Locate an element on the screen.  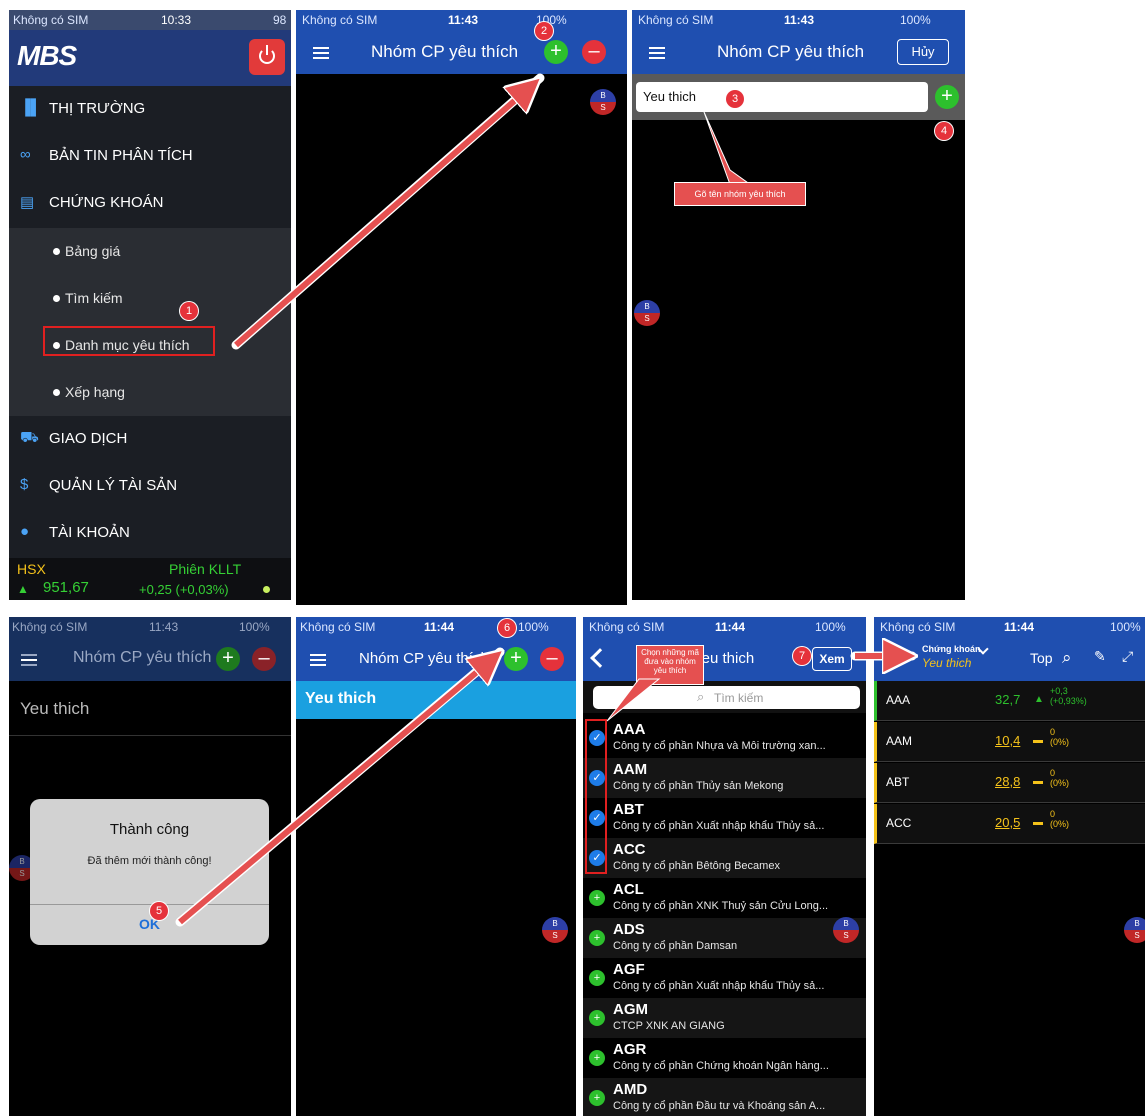
step-badge-2: 2 is located at coordinates (544, 31).